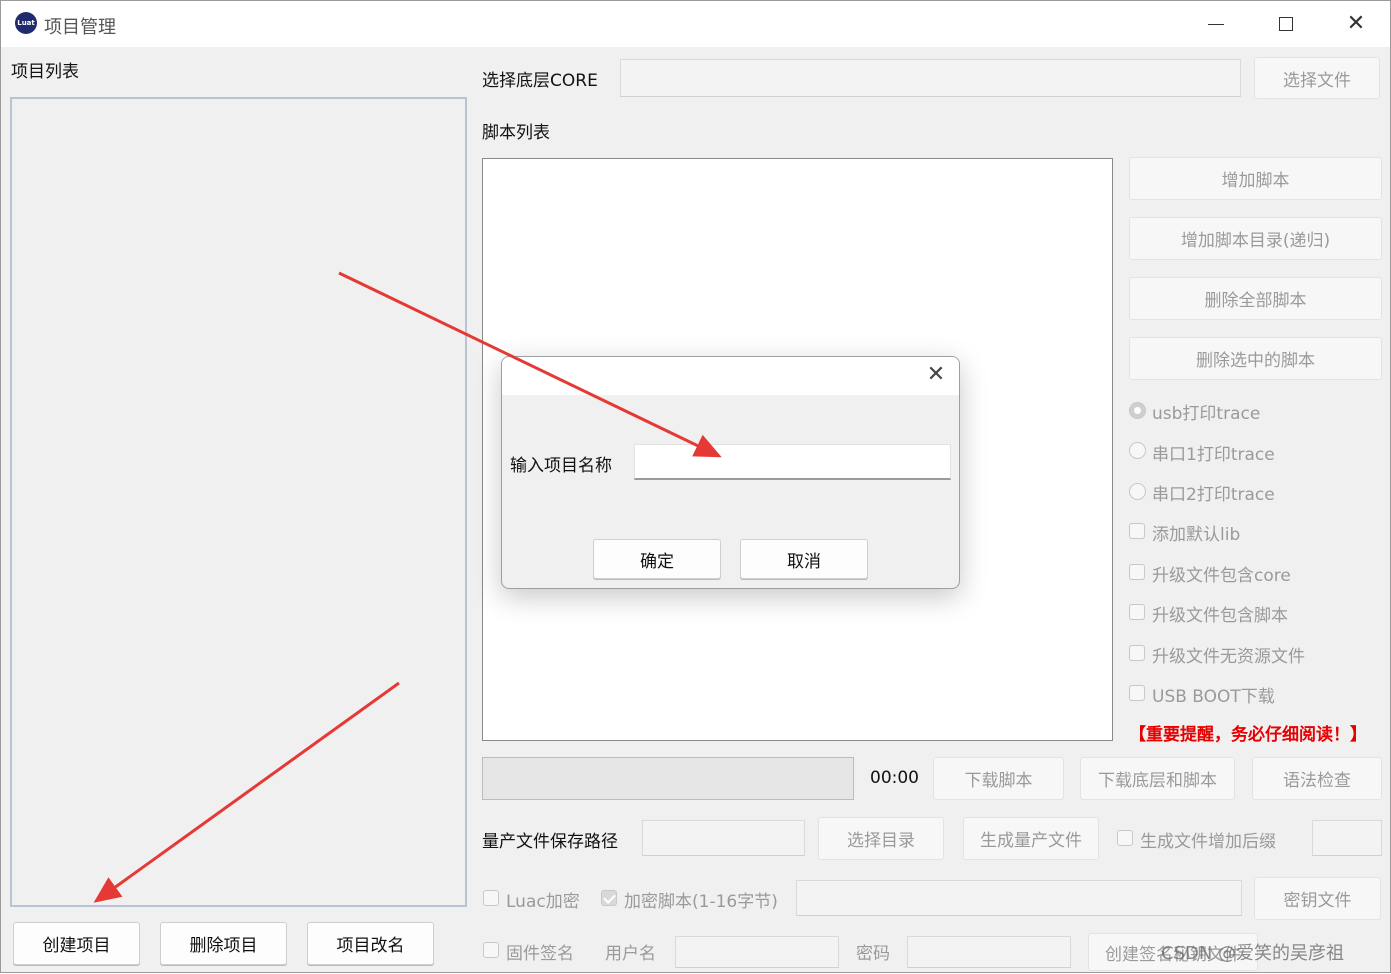  Describe the element at coordinates (881, 838) in the screenshot. I see `select-directory-button: 选择目录` at that location.